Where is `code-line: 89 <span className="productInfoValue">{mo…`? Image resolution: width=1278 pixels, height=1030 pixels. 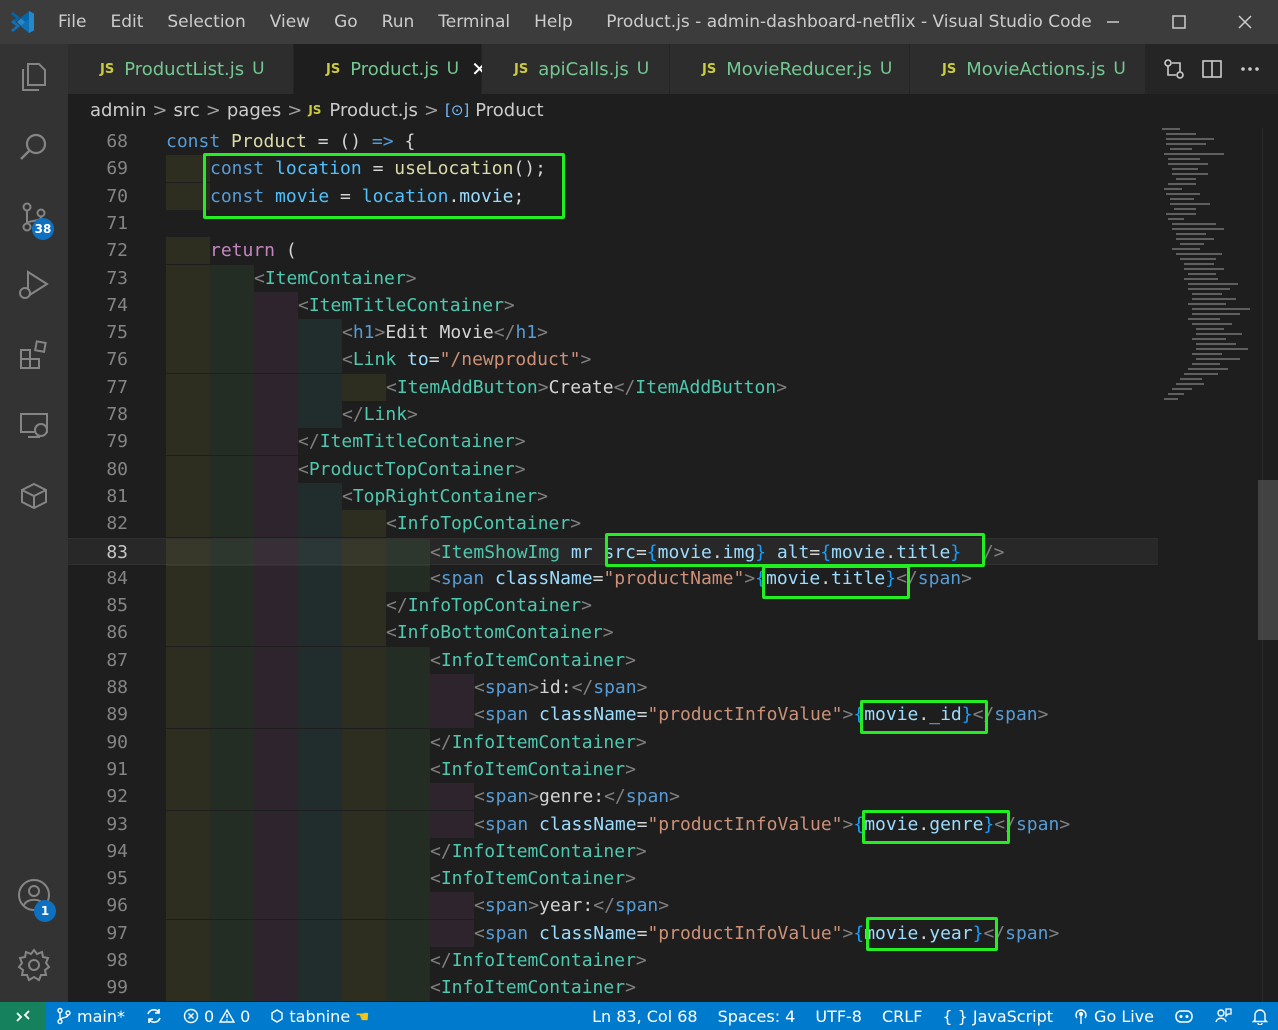
code-line: 89 <span className="productInfoValue">{mo… is located at coordinates (613, 715).